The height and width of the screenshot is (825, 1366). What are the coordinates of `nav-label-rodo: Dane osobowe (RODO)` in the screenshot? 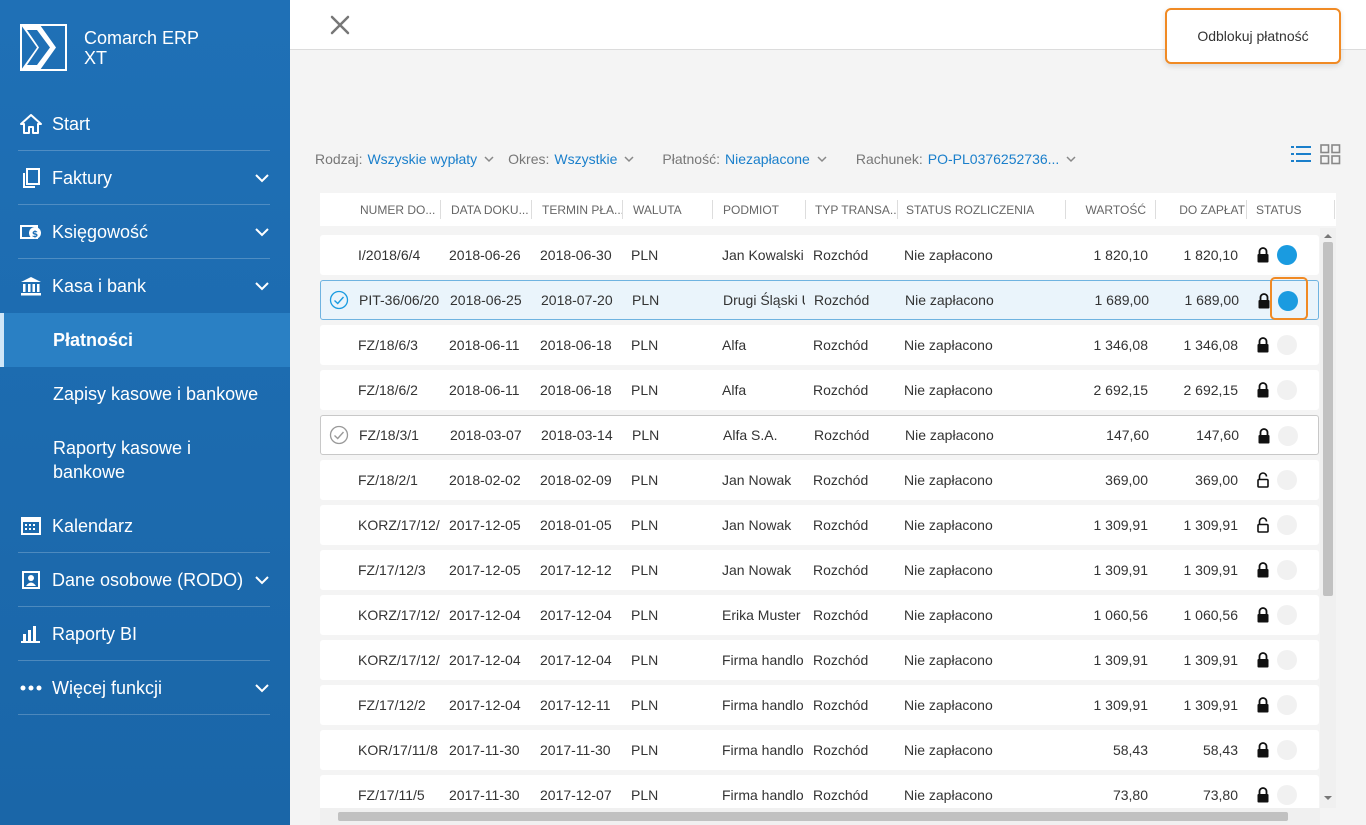 It's located at (148, 579).